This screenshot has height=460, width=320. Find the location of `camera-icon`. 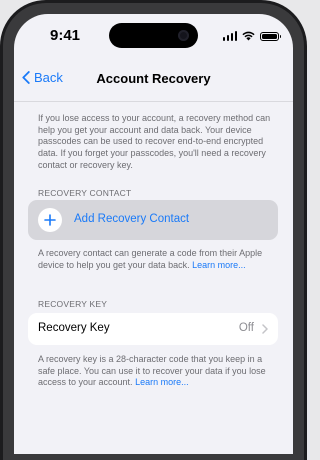

camera-icon is located at coordinates (183, 35).